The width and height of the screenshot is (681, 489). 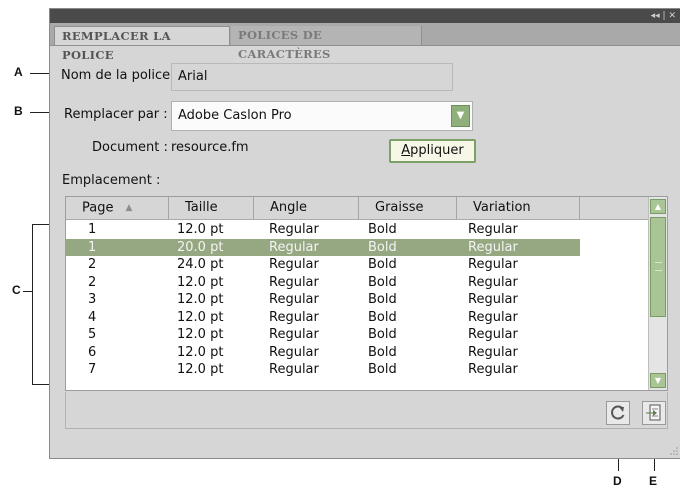 What do you see at coordinates (142, 44) in the screenshot?
I see `tab-replace-font: REMPLACER LA POLICE` at bounding box center [142, 44].